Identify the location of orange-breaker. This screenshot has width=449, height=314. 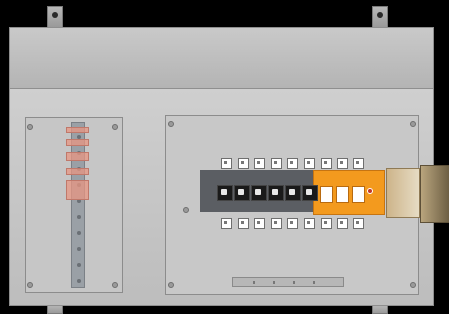
(349, 192).